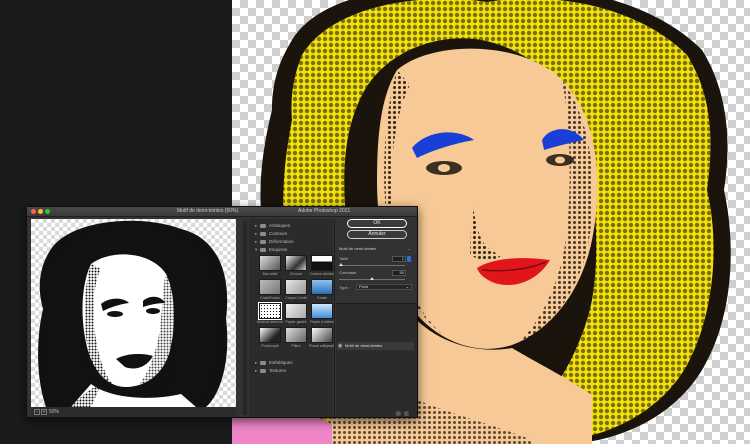 The height and width of the screenshot is (444, 750). Describe the element at coordinates (296, 311) in the screenshot. I see `thumb-papier-gaufre` at that location.